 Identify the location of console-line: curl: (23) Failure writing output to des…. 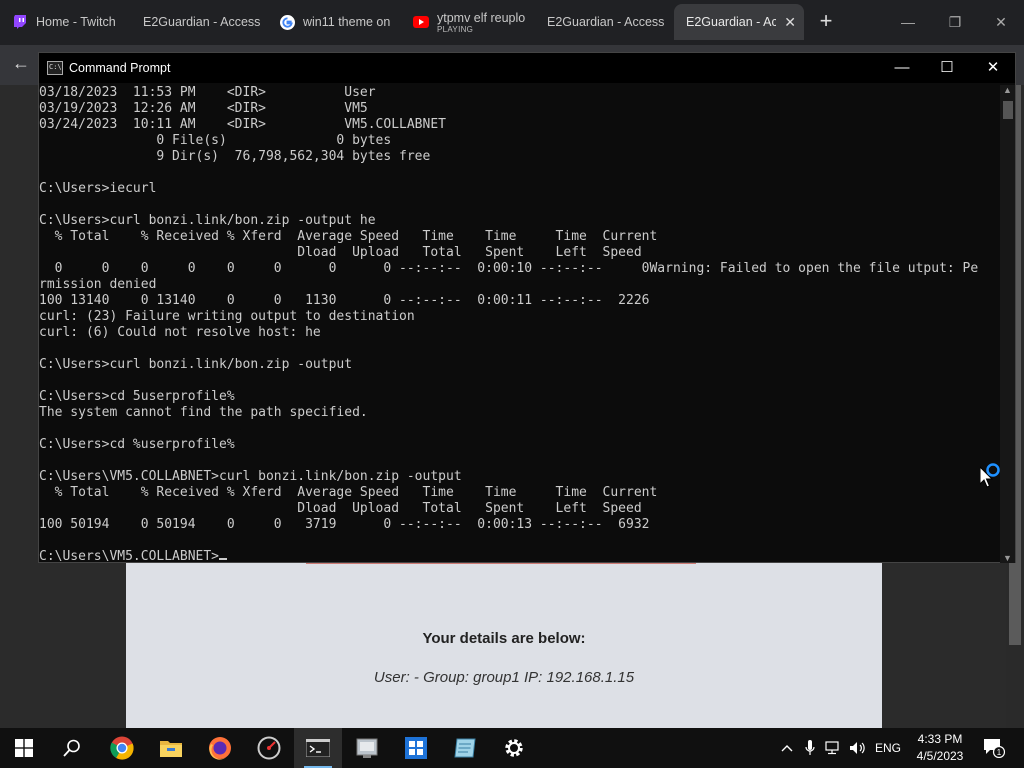
(227, 316).